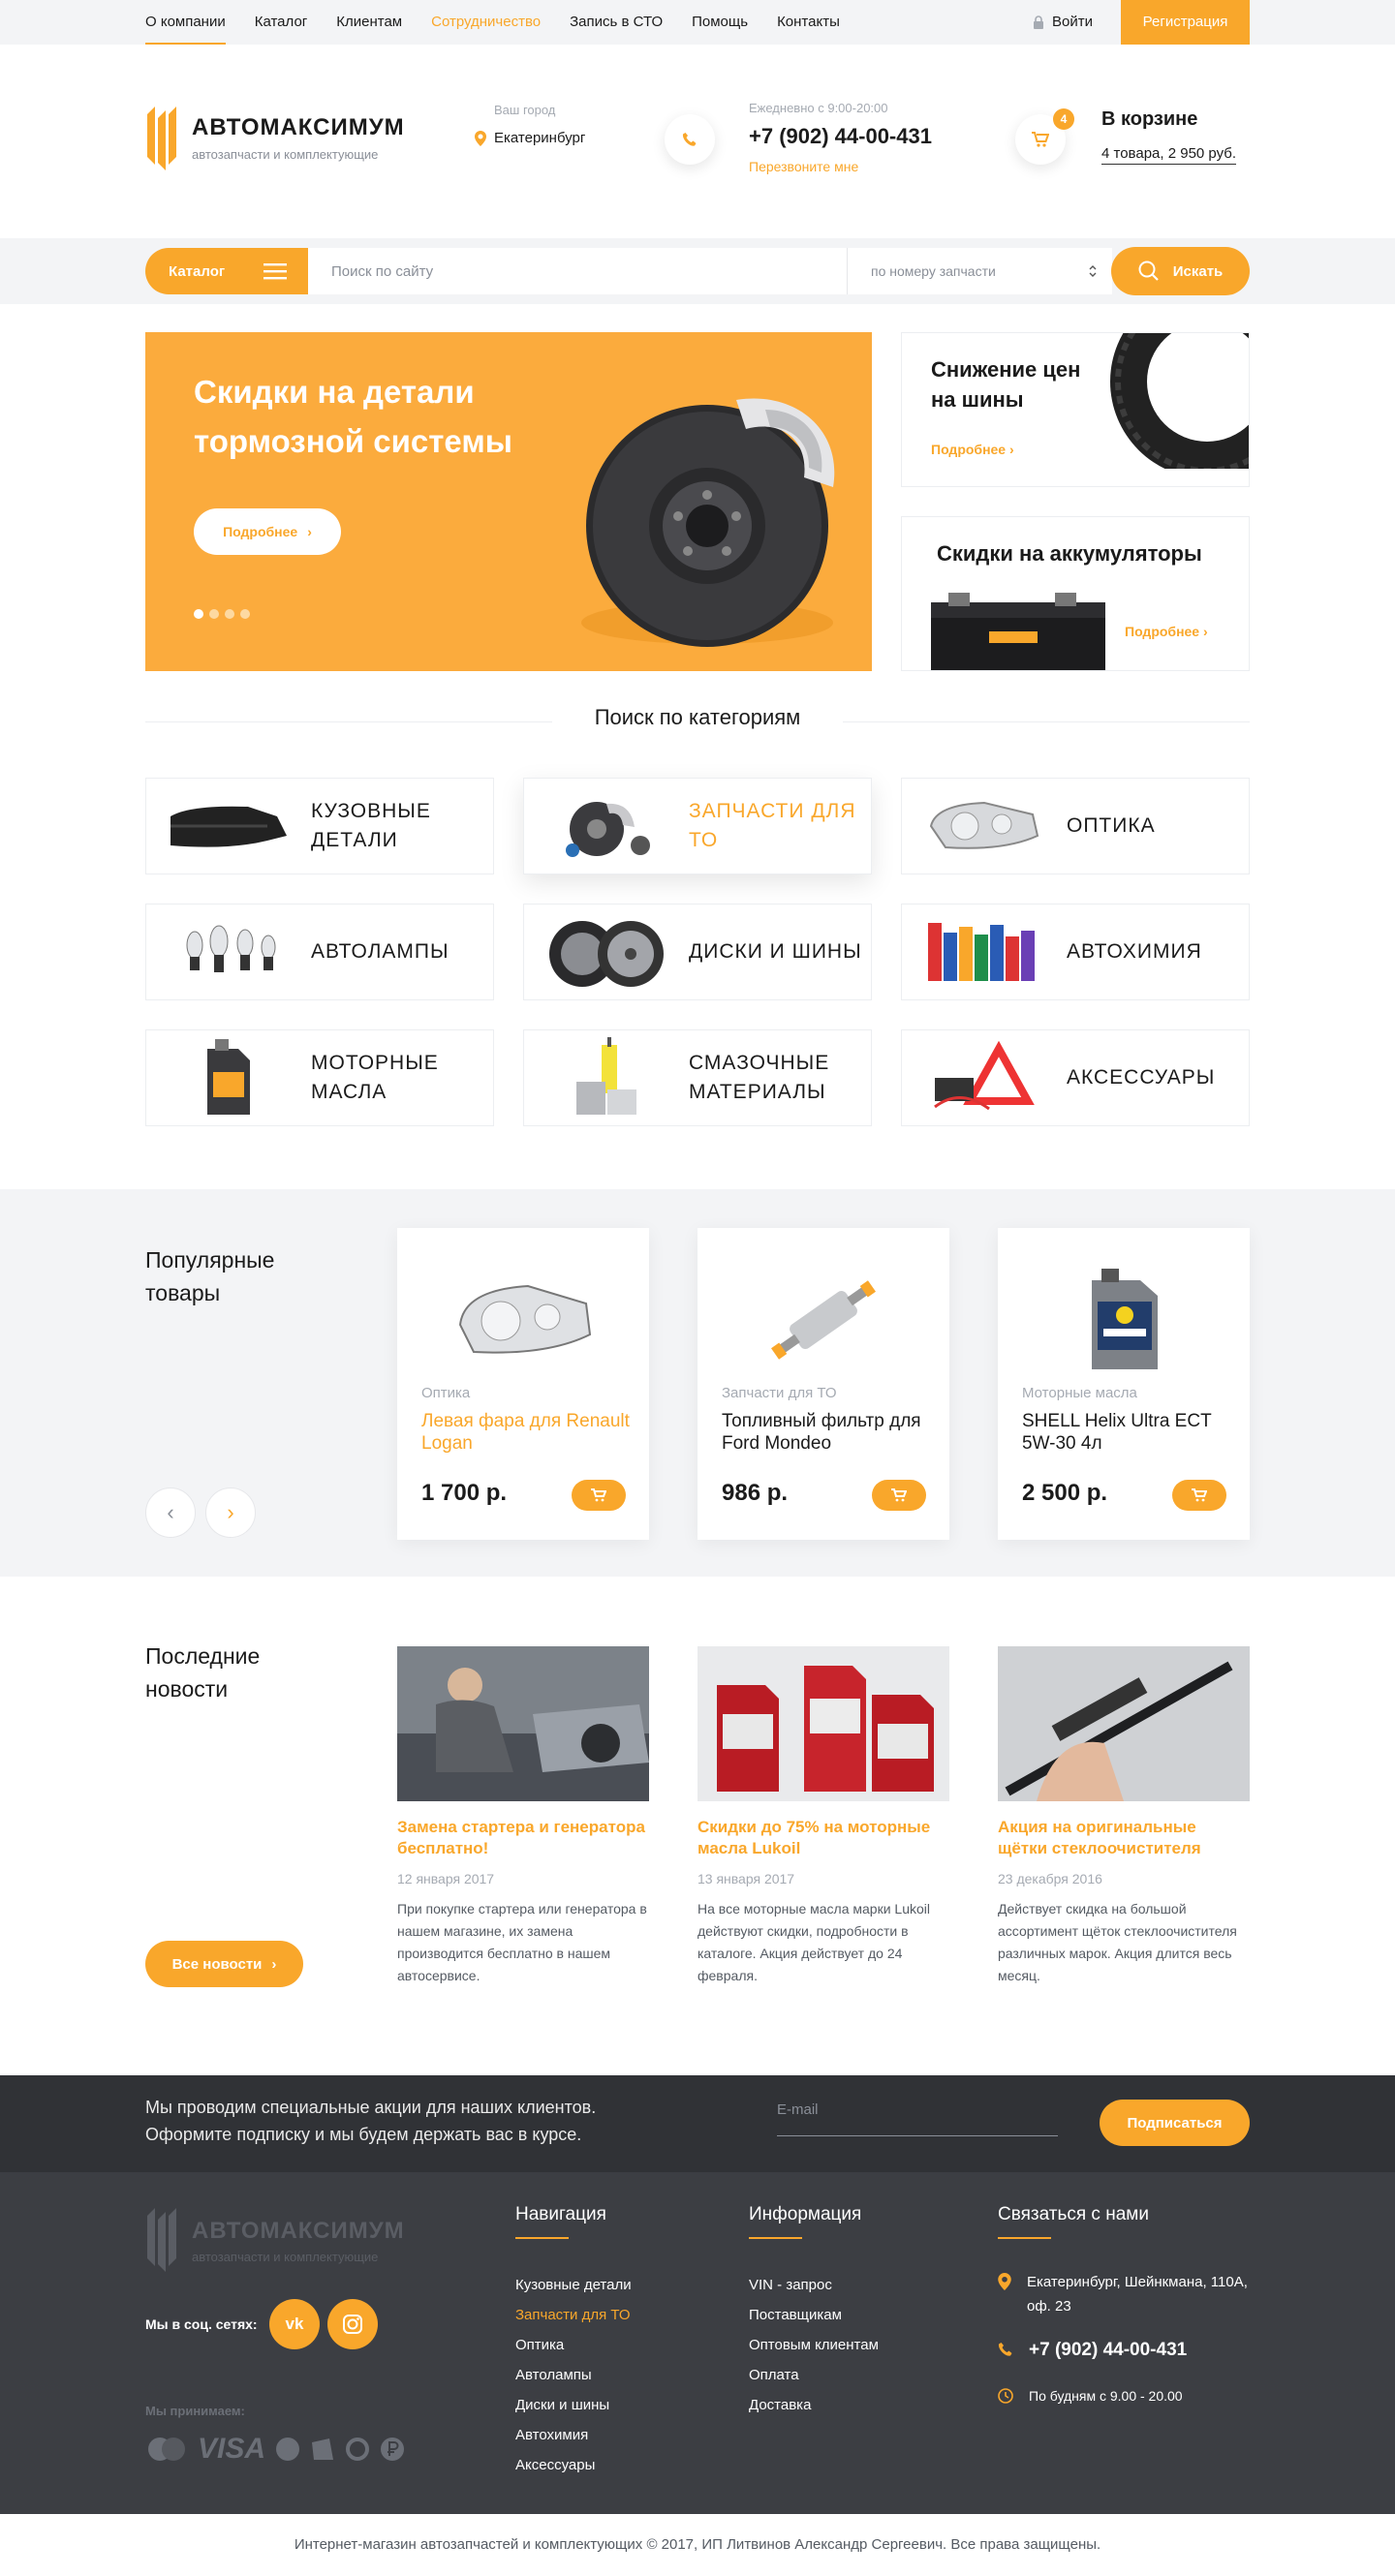  I want to click on search-button: Искать, so click(1180, 271).